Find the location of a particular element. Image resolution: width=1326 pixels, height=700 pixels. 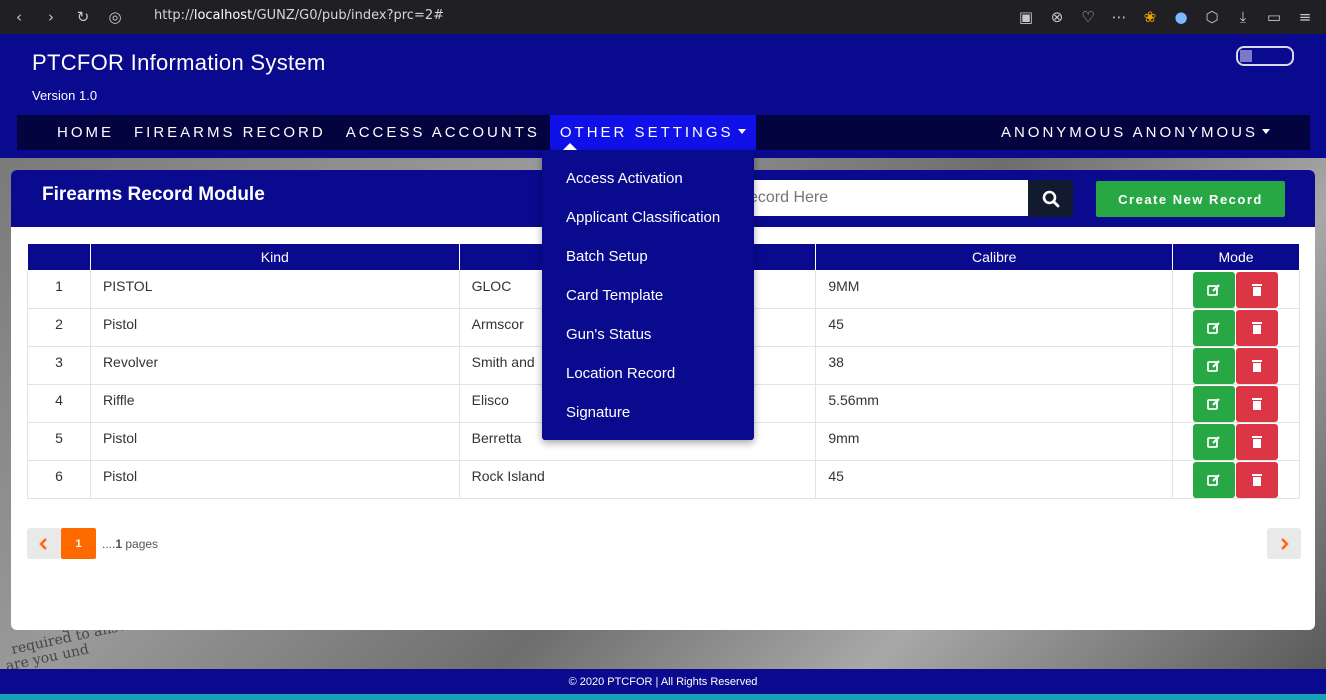

heart-icon: ♡ is located at coordinates (1088, 17).